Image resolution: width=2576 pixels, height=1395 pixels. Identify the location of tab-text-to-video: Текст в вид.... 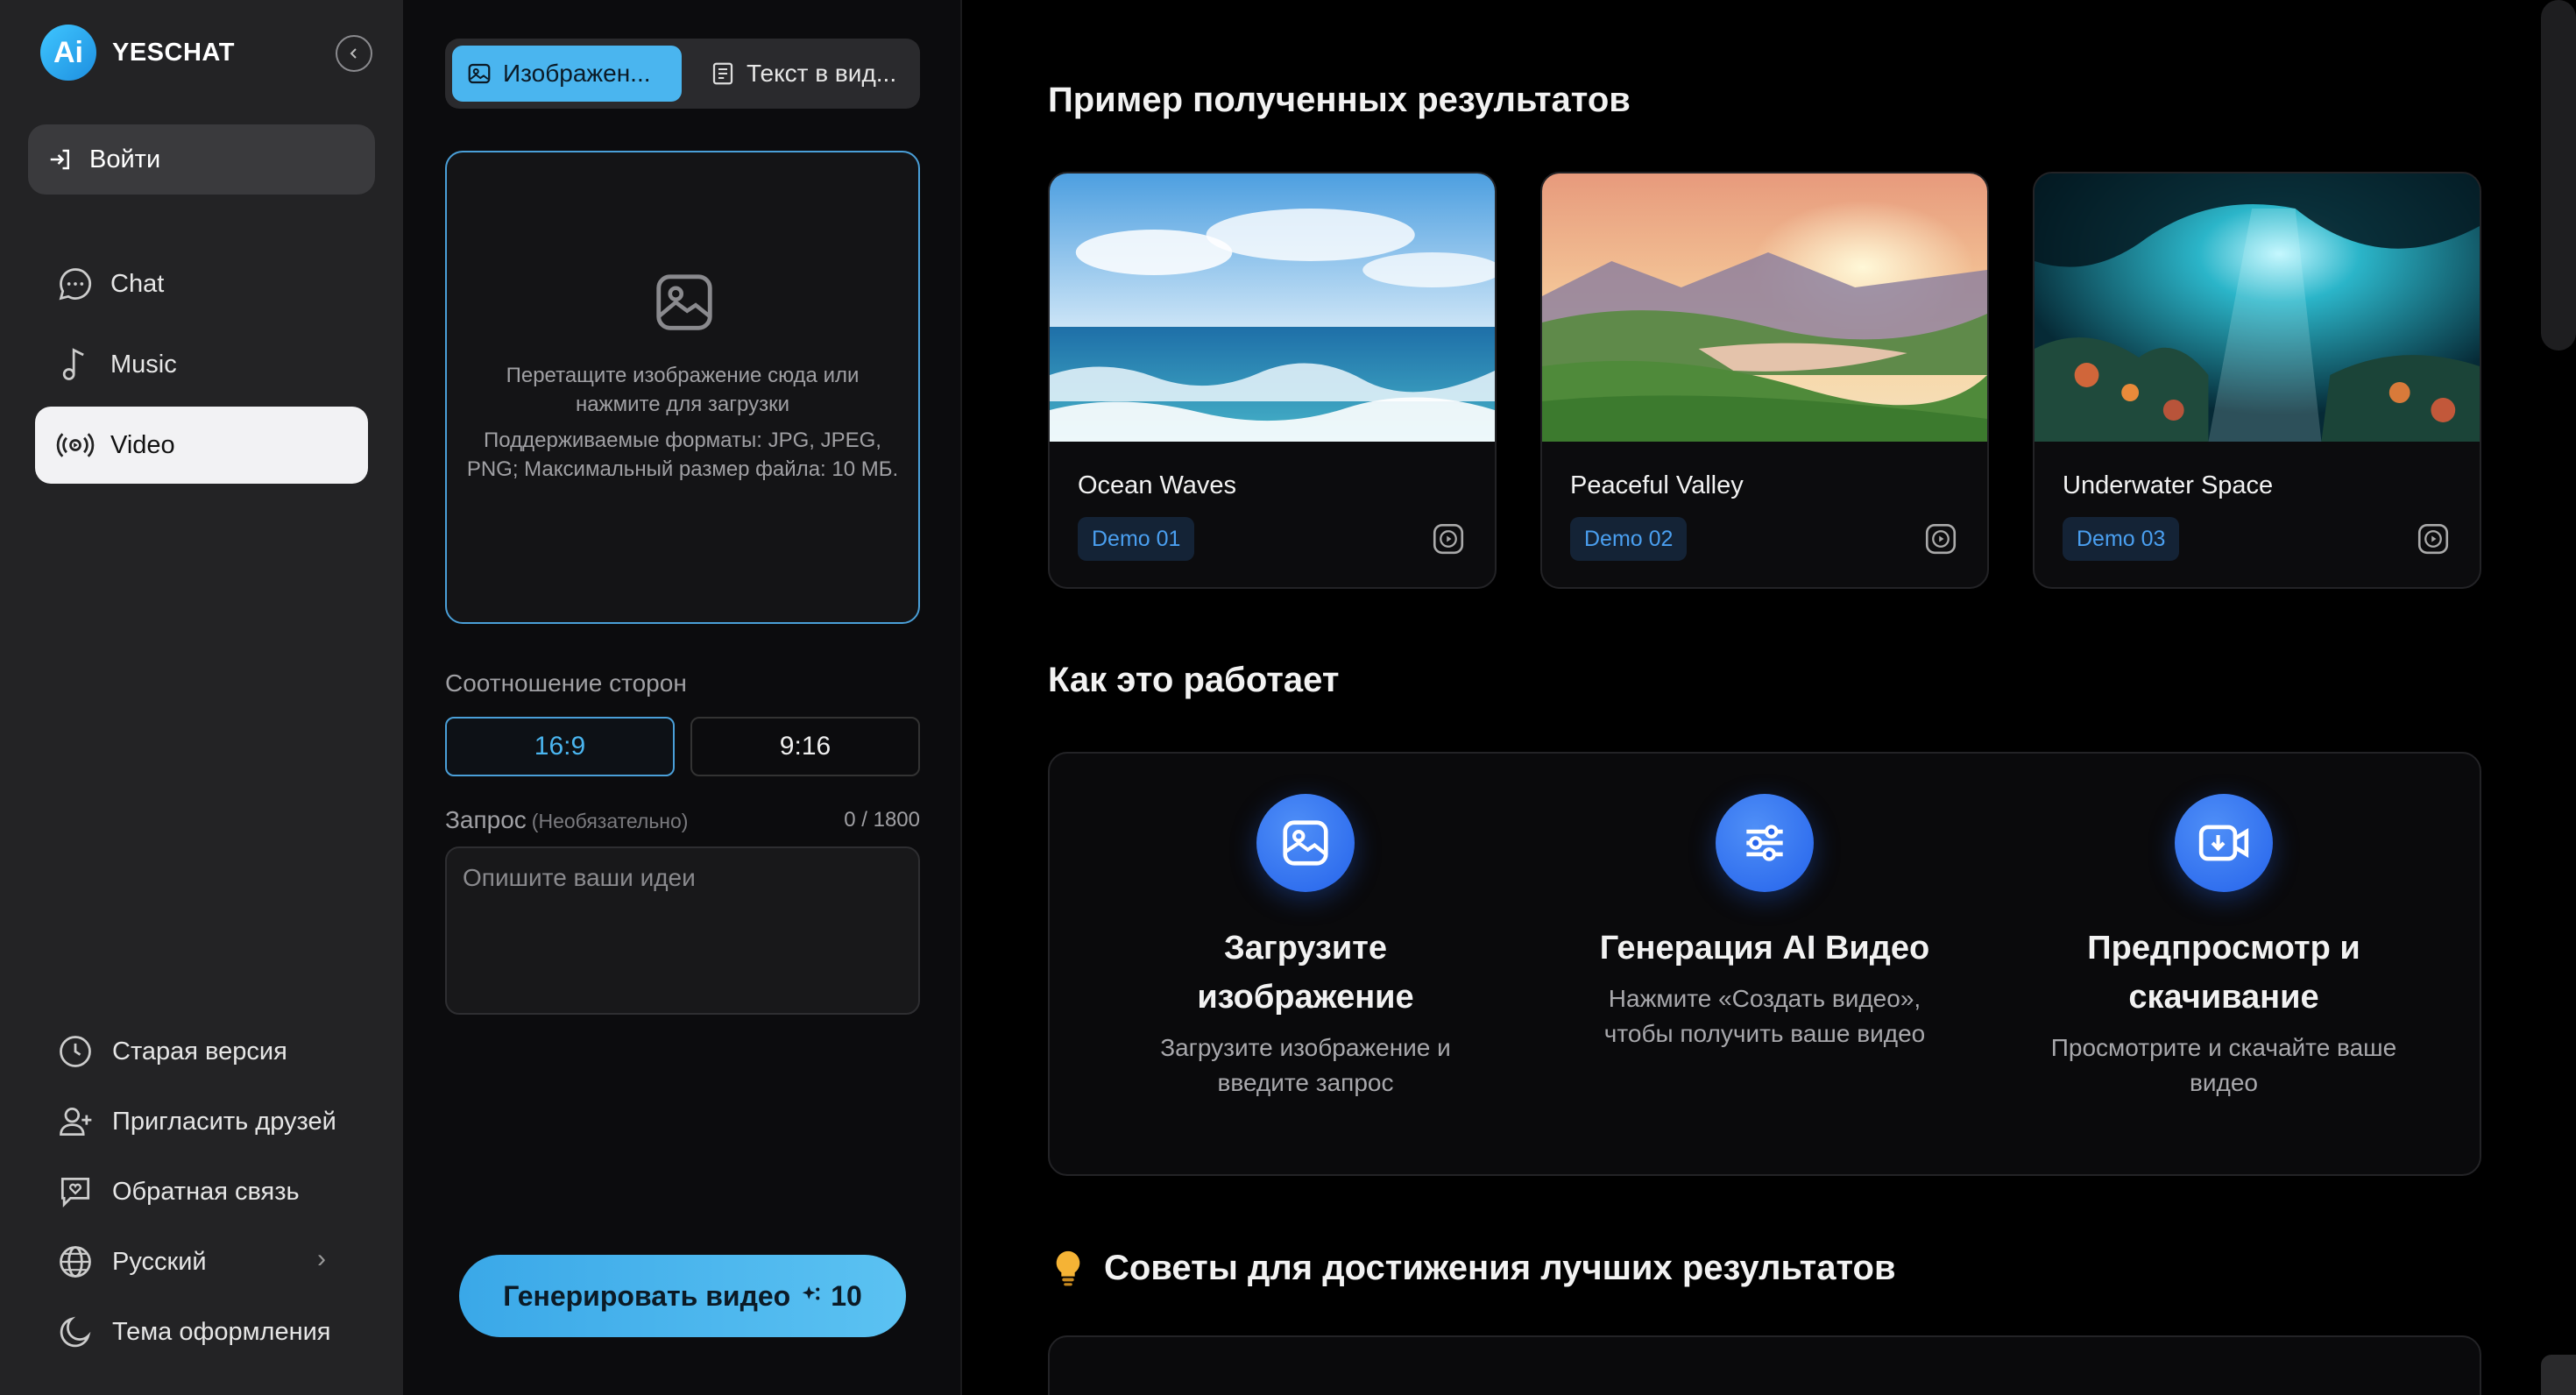
(804, 74).